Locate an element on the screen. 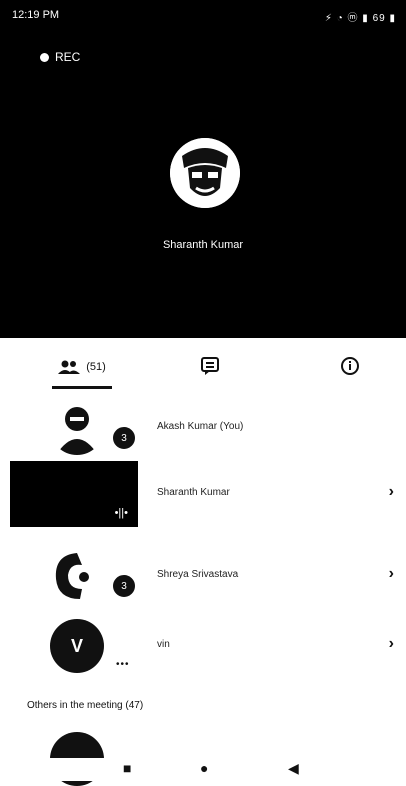  tab-bar: (51) is located at coordinates (203, 364).